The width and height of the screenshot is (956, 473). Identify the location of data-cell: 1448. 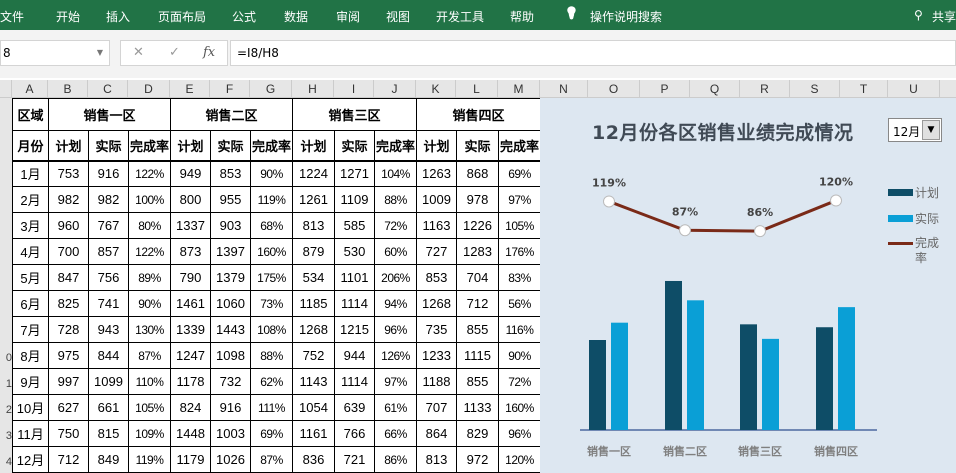
(190, 433).